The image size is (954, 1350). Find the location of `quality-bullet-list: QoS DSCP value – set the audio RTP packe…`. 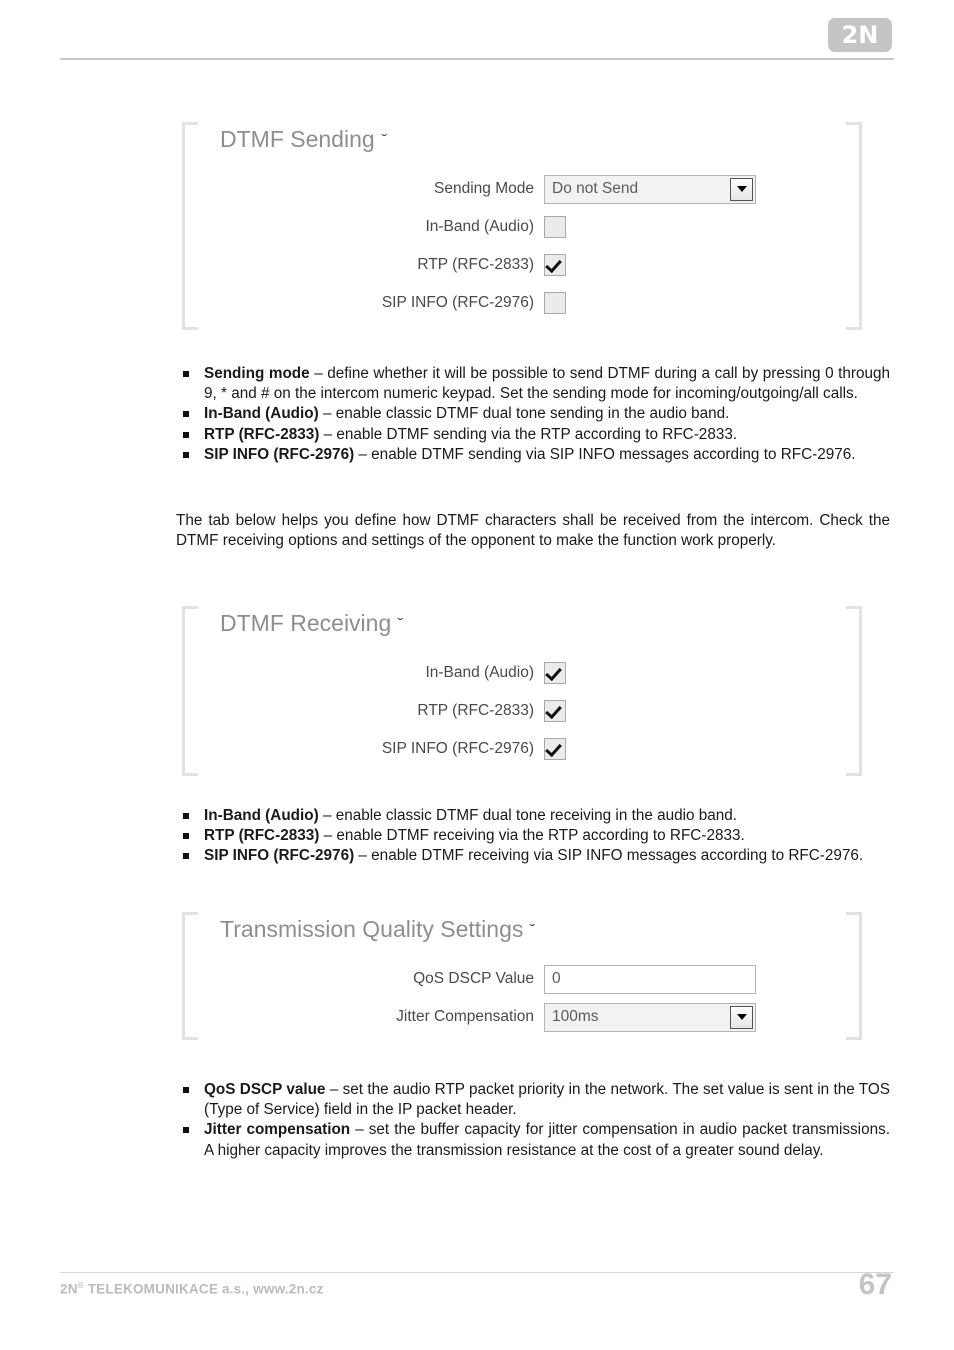

quality-bullet-list: QoS DSCP value – set the audio RTP packe… is located at coordinates (533, 1120).